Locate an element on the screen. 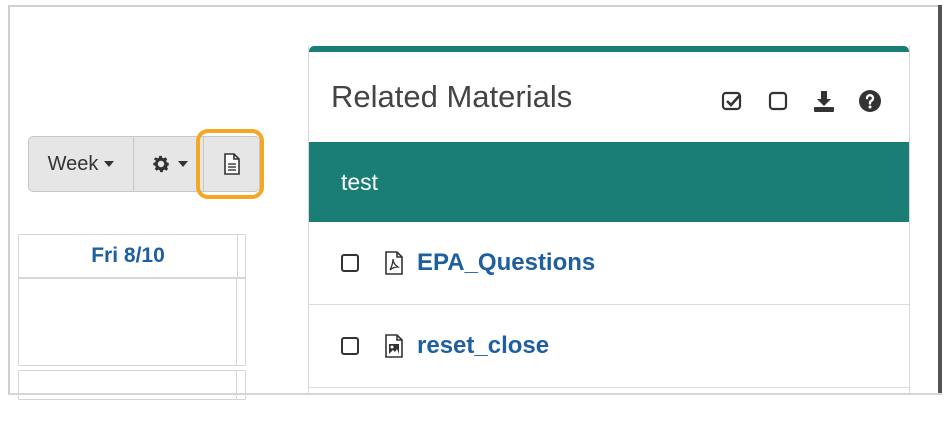 This screenshot has width=949, height=447. pdf-file-icon is located at coordinates (394, 263).